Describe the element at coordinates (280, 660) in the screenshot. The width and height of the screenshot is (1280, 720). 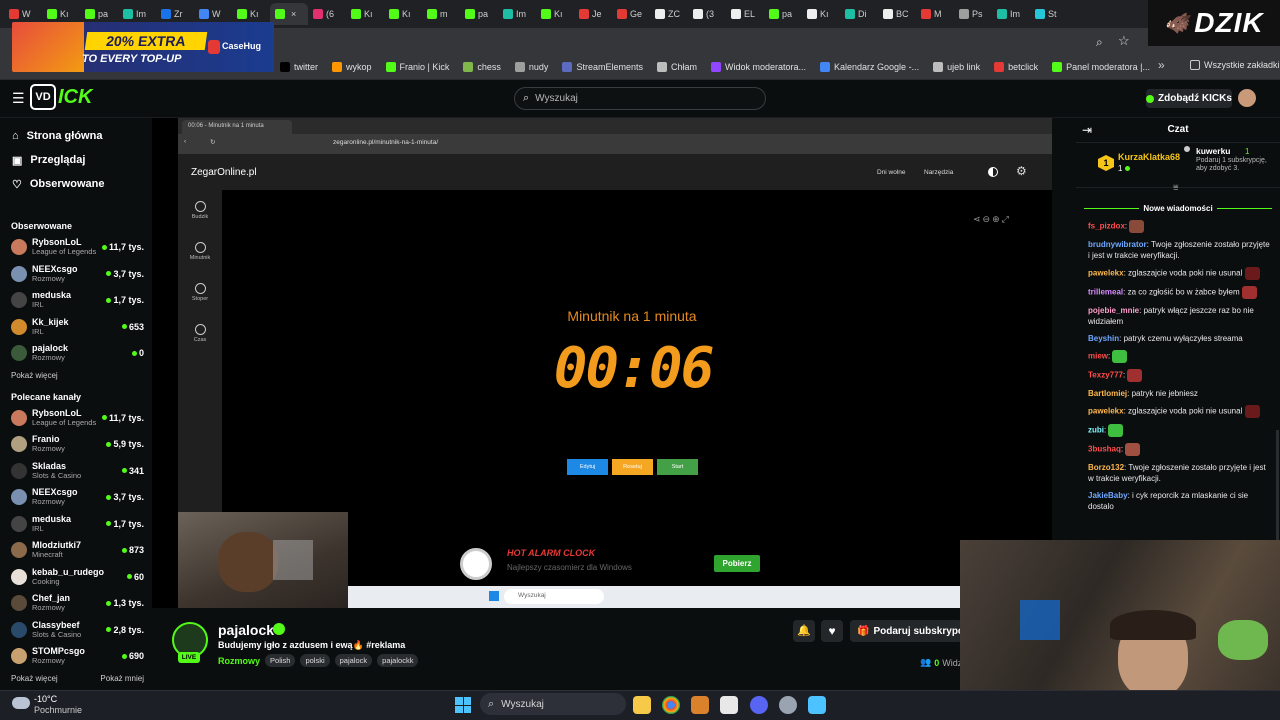
I see `stream-tag: Polish` at that location.